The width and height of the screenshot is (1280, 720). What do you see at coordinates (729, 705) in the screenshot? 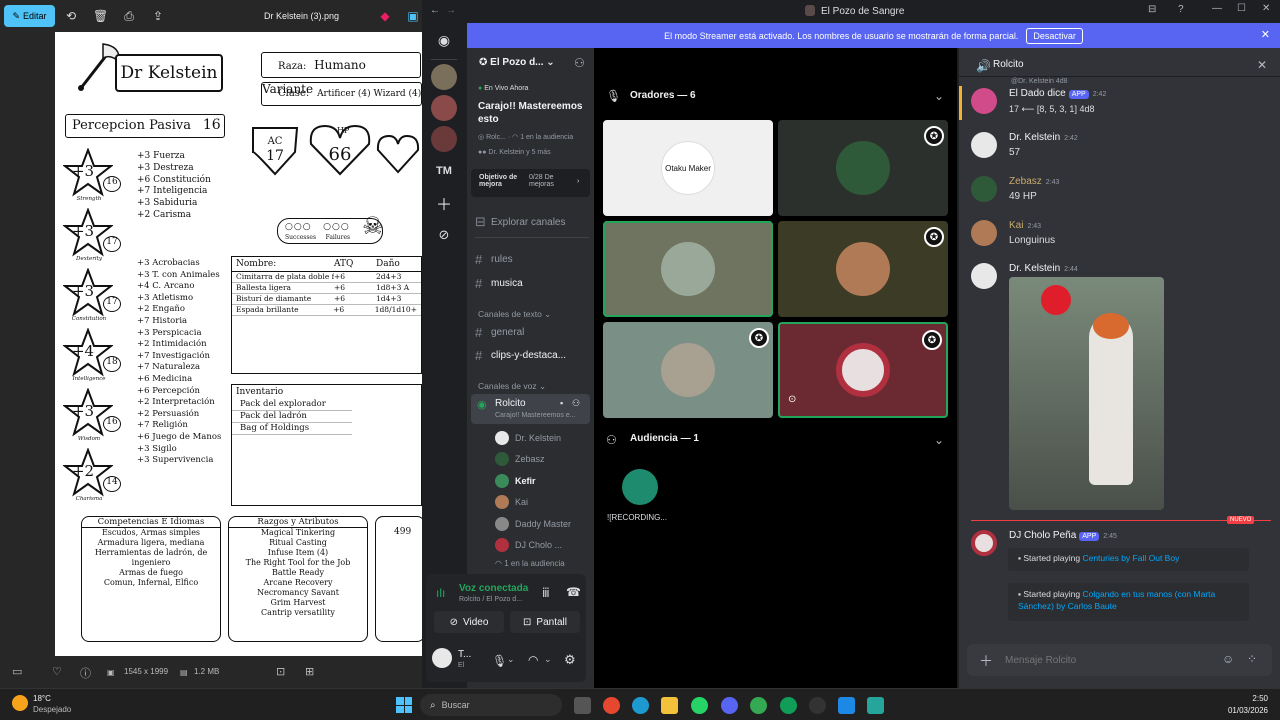
I see `discord-icon` at bounding box center [729, 705].